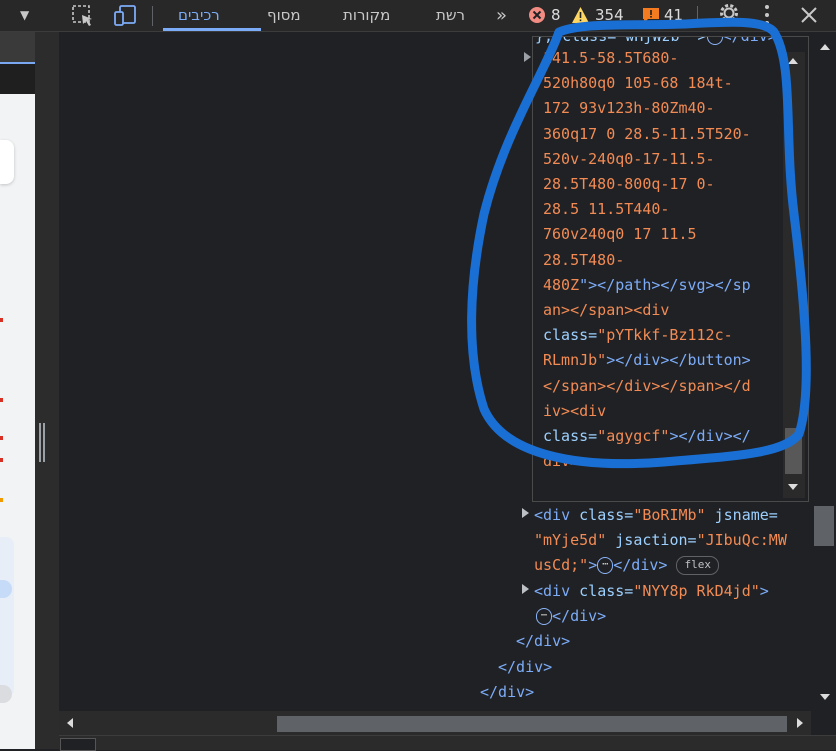 The width and height of the screenshot is (836, 751). I want to click on dom-node-borimb-end: usCd;"> ⋯ </div> flex, so click(626, 565).